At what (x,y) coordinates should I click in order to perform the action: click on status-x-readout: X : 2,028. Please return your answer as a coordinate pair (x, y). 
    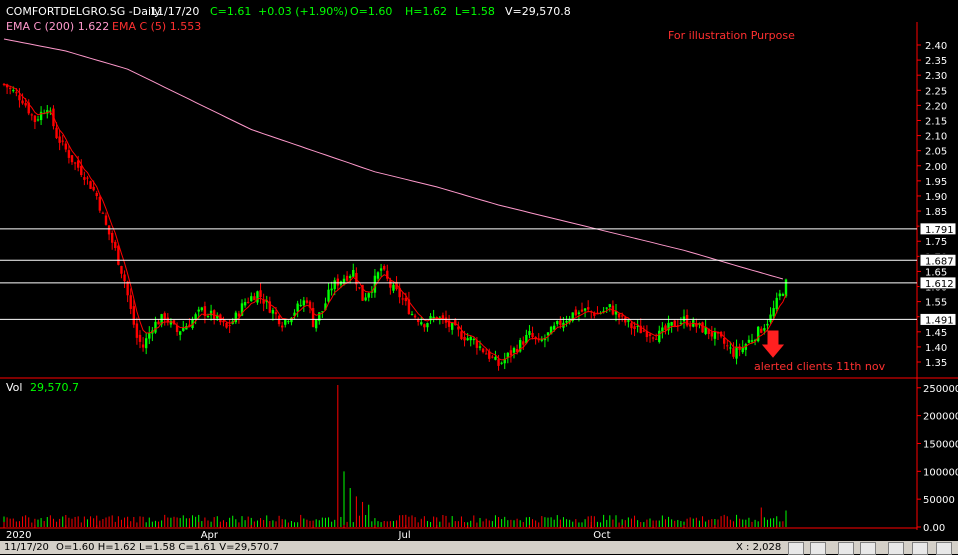
    Looking at the image, I should click on (759, 547).